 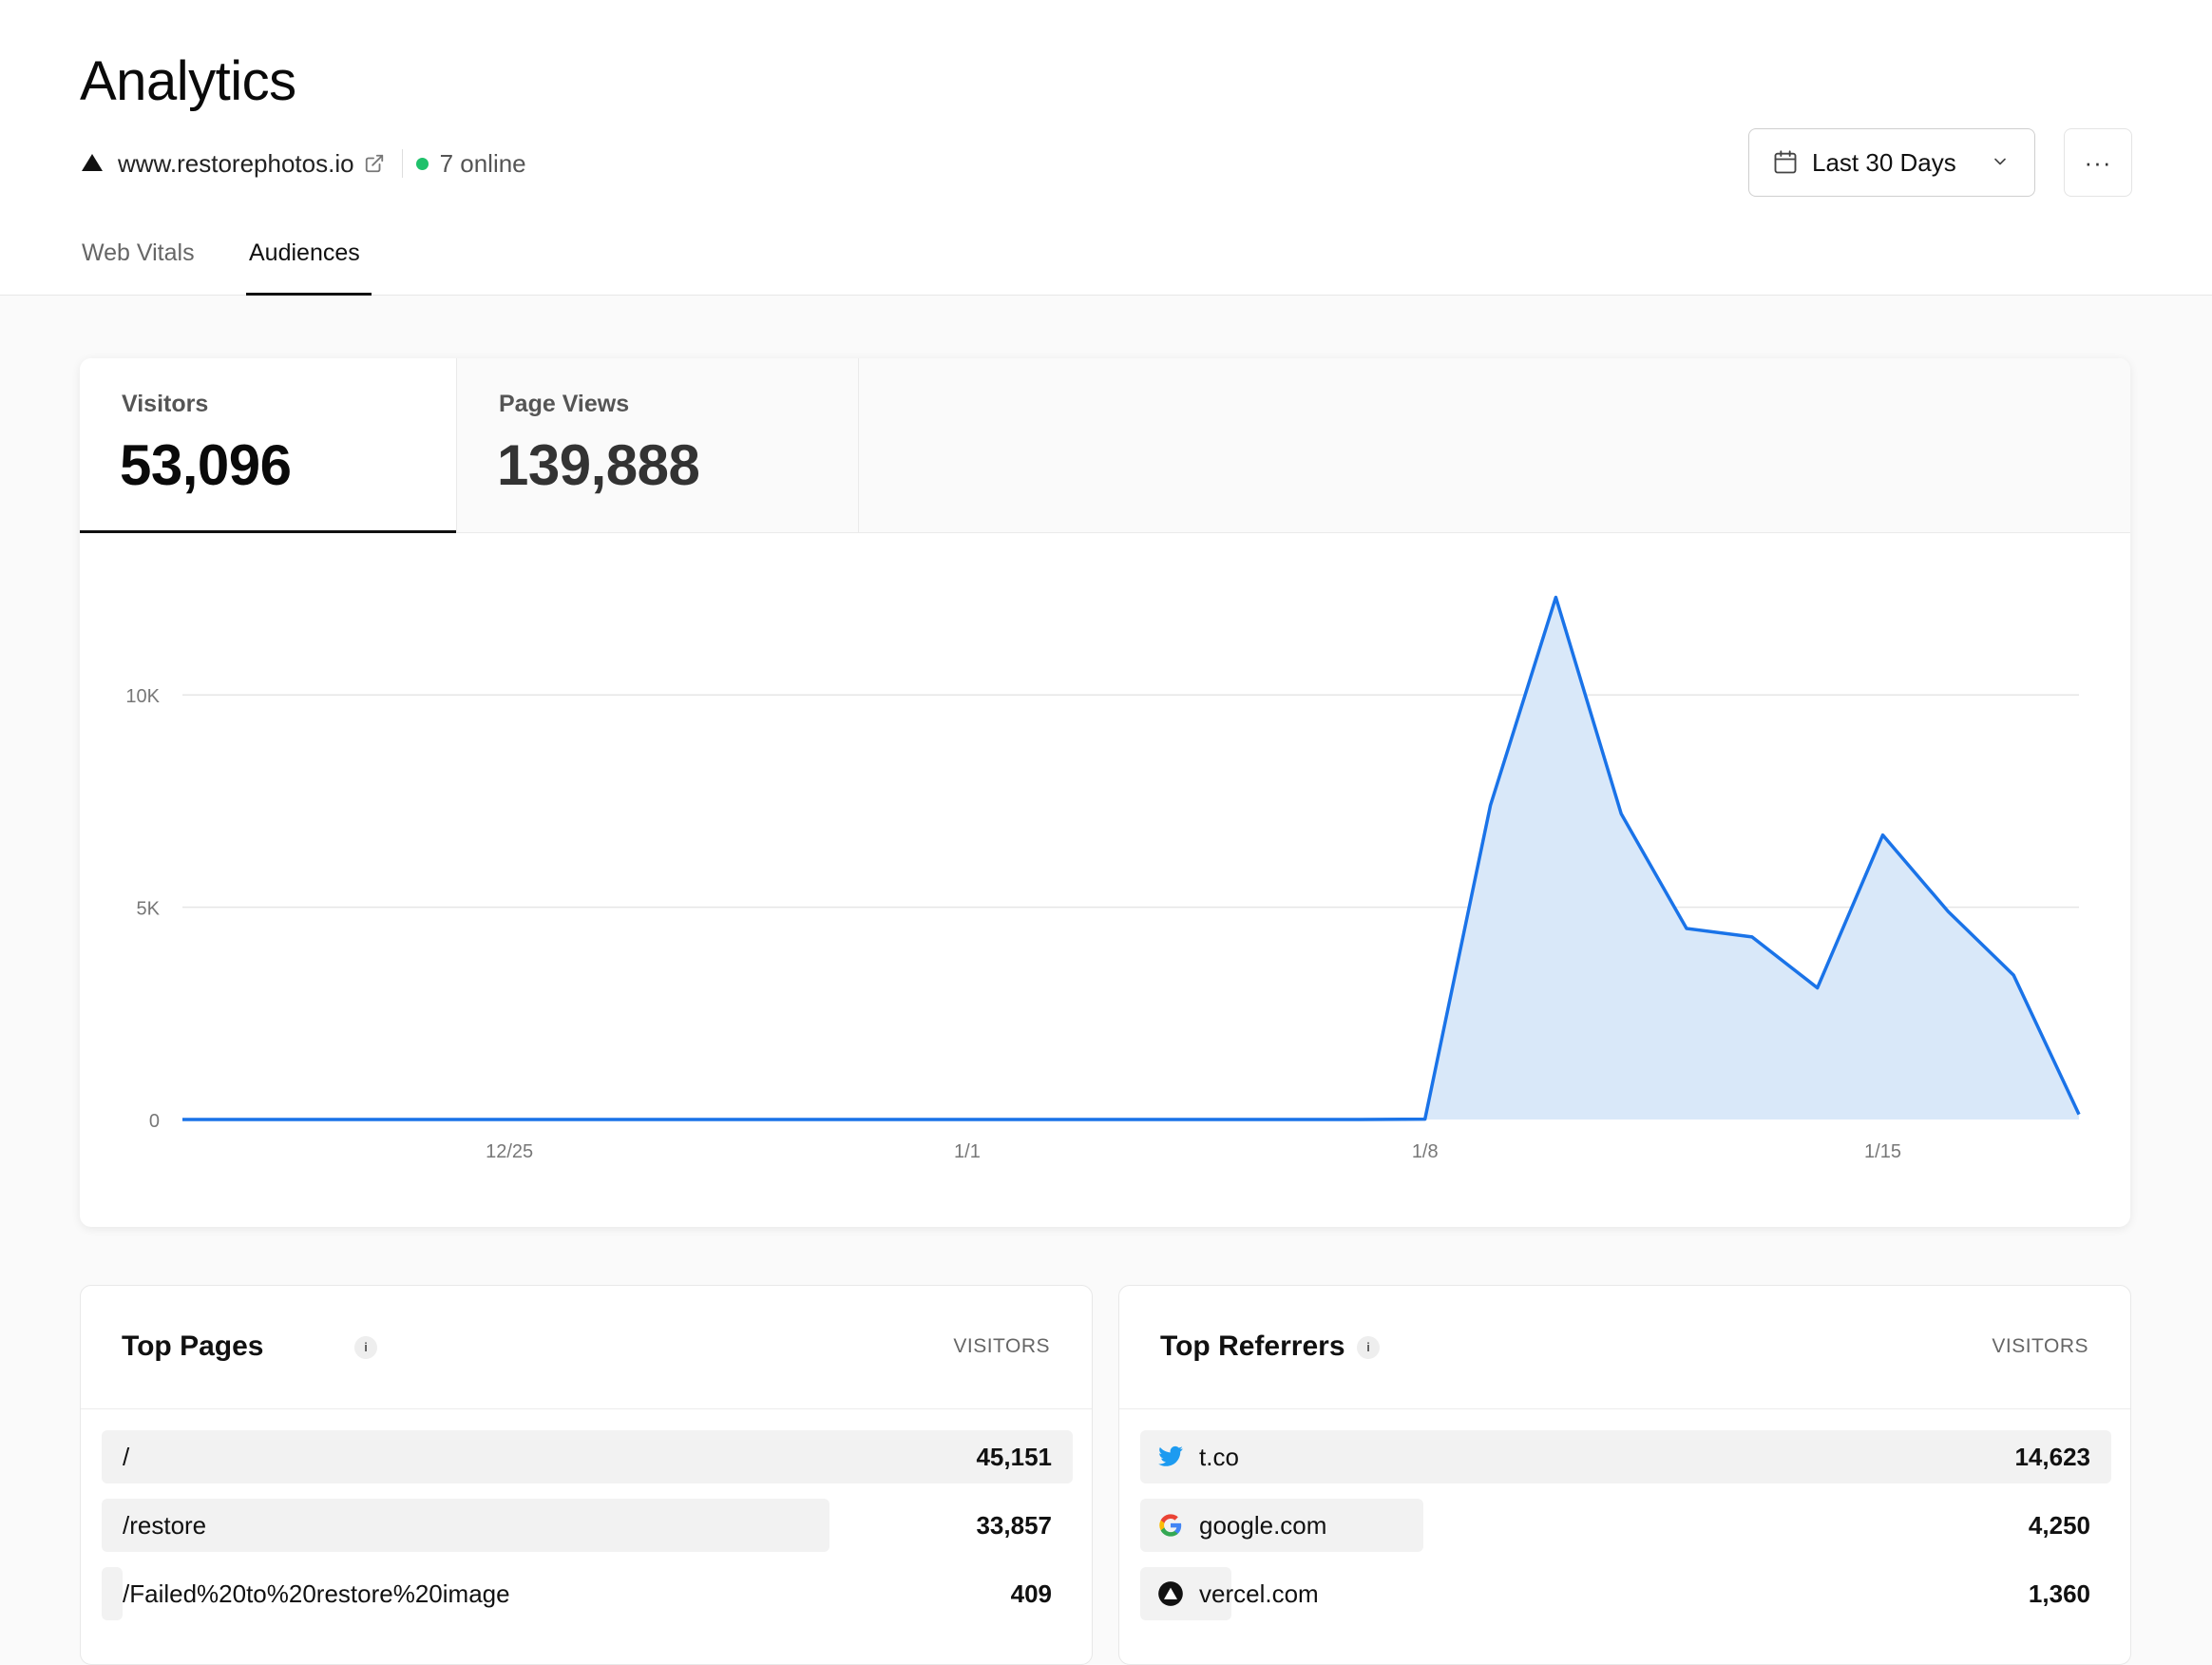 What do you see at coordinates (564, 404) in the screenshot?
I see `metric-label: Page Views` at bounding box center [564, 404].